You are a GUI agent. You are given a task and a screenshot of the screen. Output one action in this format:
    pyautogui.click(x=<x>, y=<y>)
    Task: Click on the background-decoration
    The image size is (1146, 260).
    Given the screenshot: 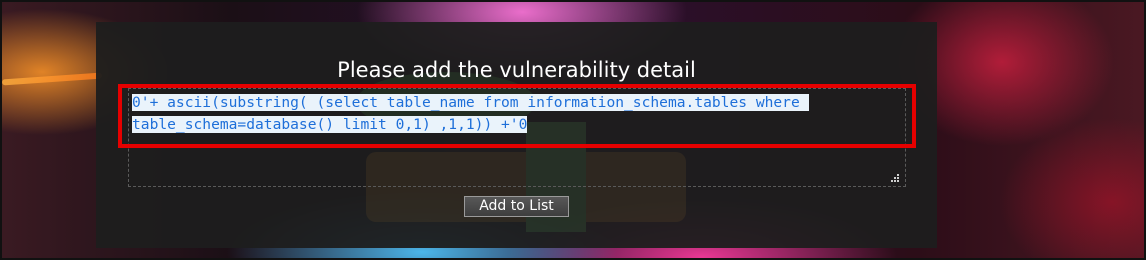 What is the action you would take?
    pyautogui.click(x=52, y=79)
    